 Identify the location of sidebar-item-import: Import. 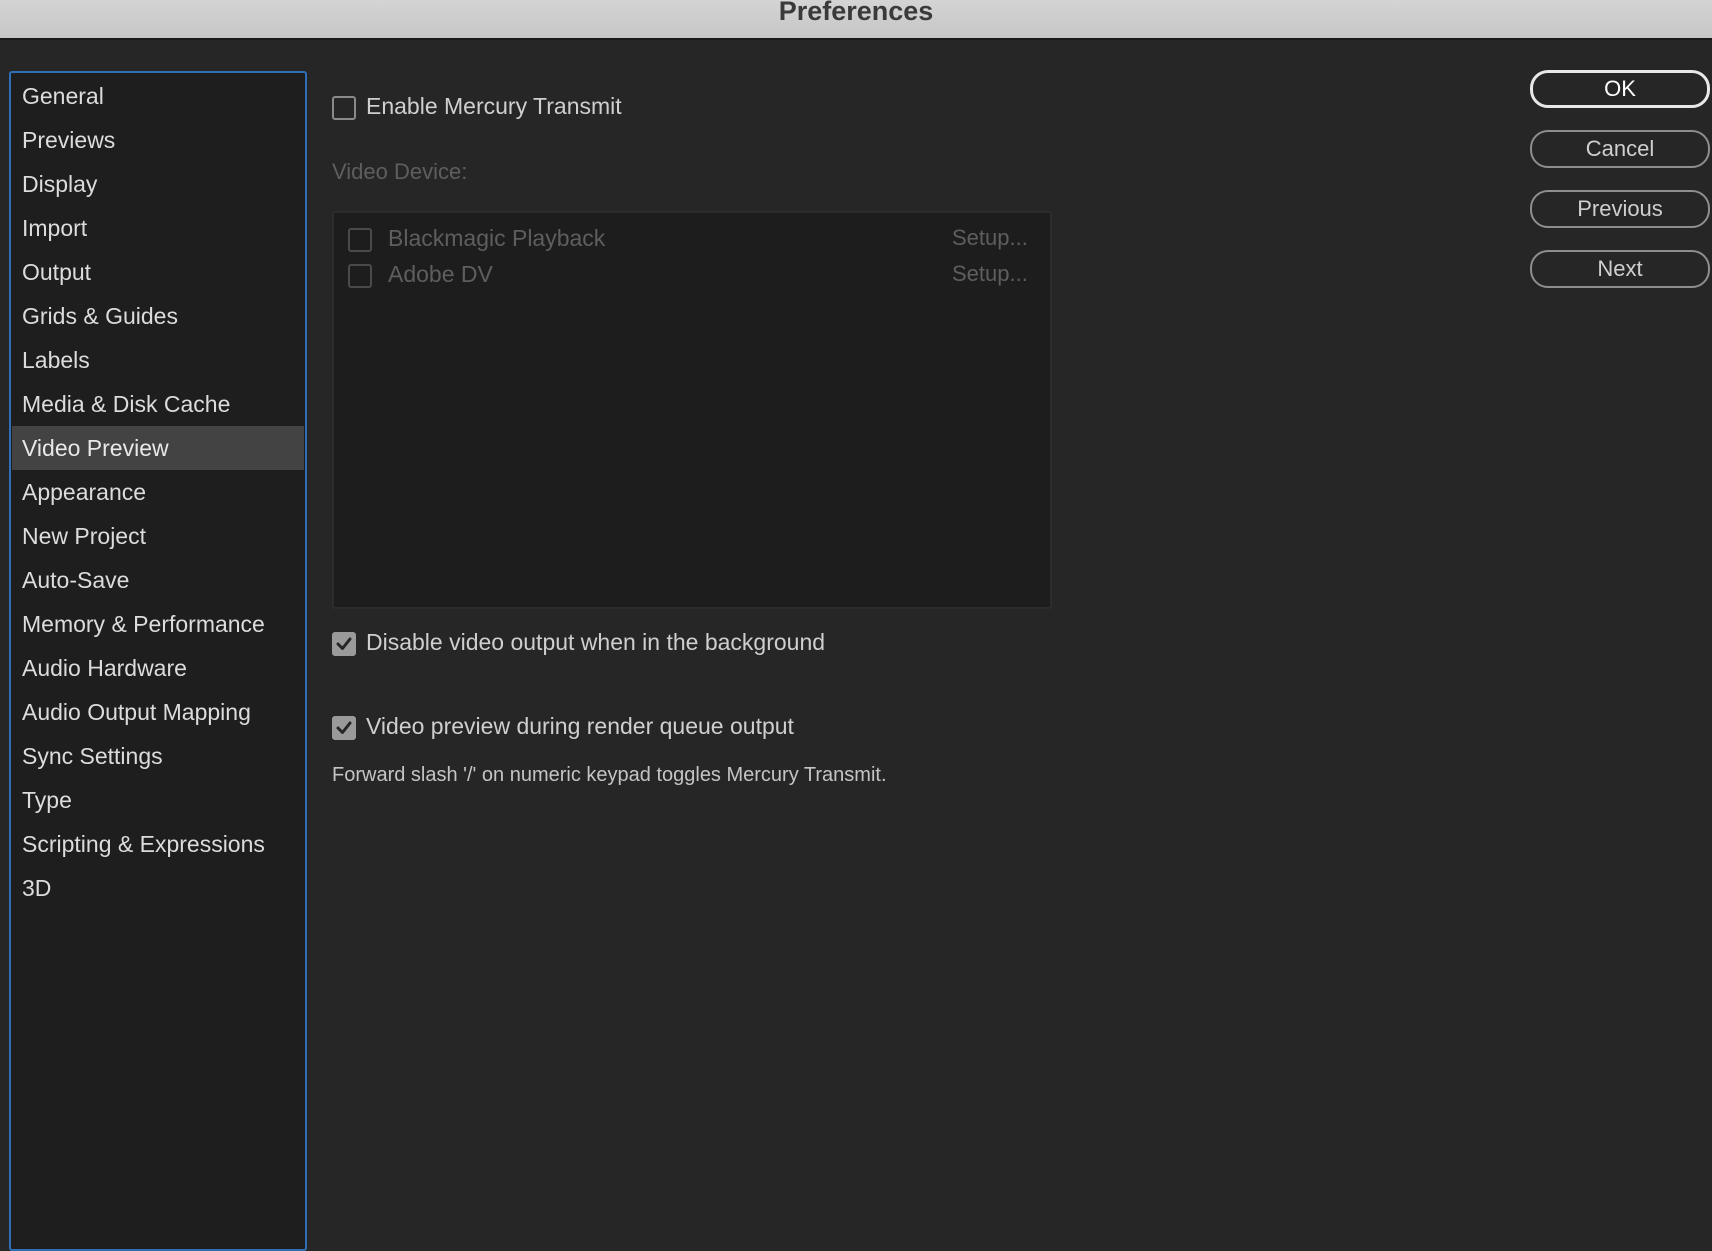
(158, 228).